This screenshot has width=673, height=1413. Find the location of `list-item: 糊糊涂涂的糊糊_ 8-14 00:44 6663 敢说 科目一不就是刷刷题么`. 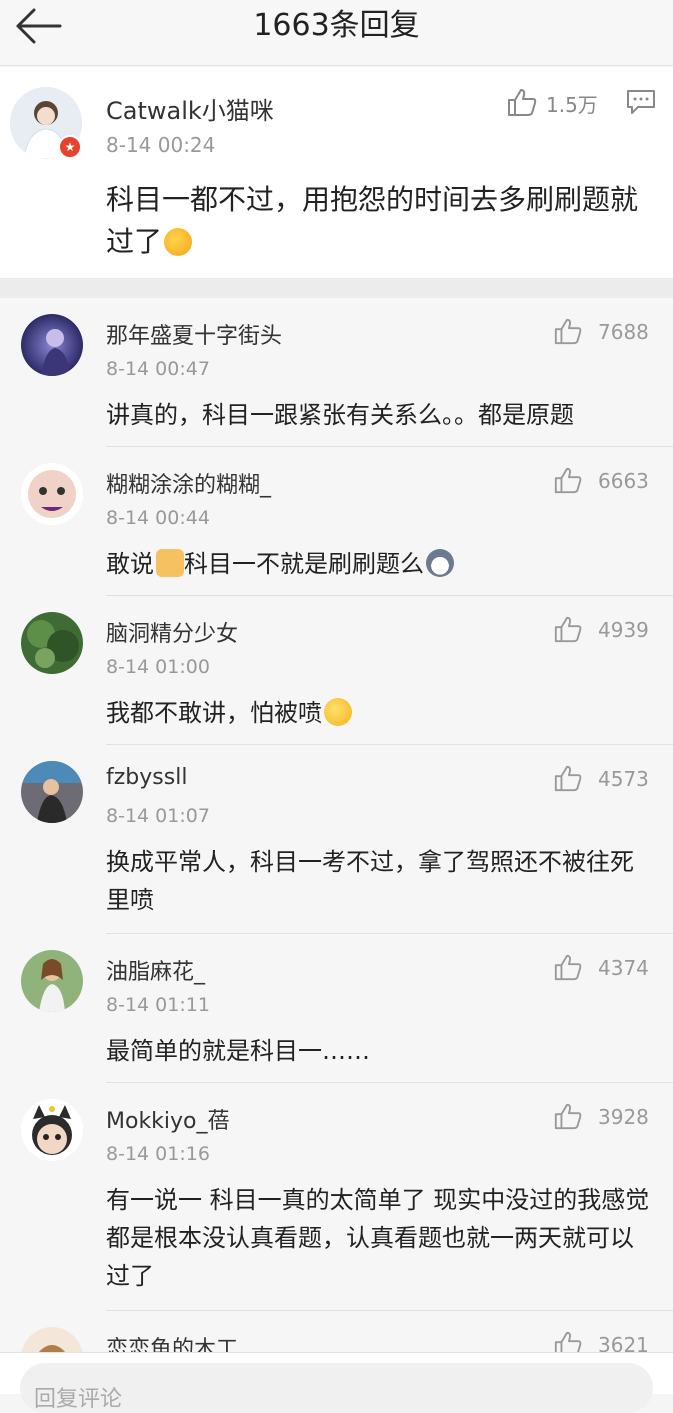

list-item: 糊糊涂涂的糊糊_ 8-14 00:44 6663 敢说 科目一不就是刷刷题么 is located at coordinates (336, 521).